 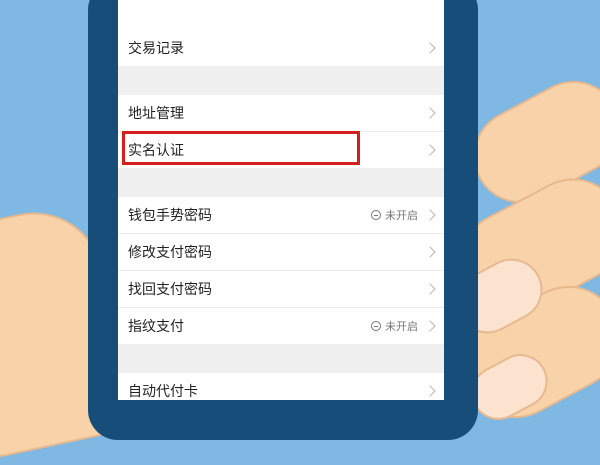 I want to click on menu-item-label: 指纹支付, so click(x=156, y=327).